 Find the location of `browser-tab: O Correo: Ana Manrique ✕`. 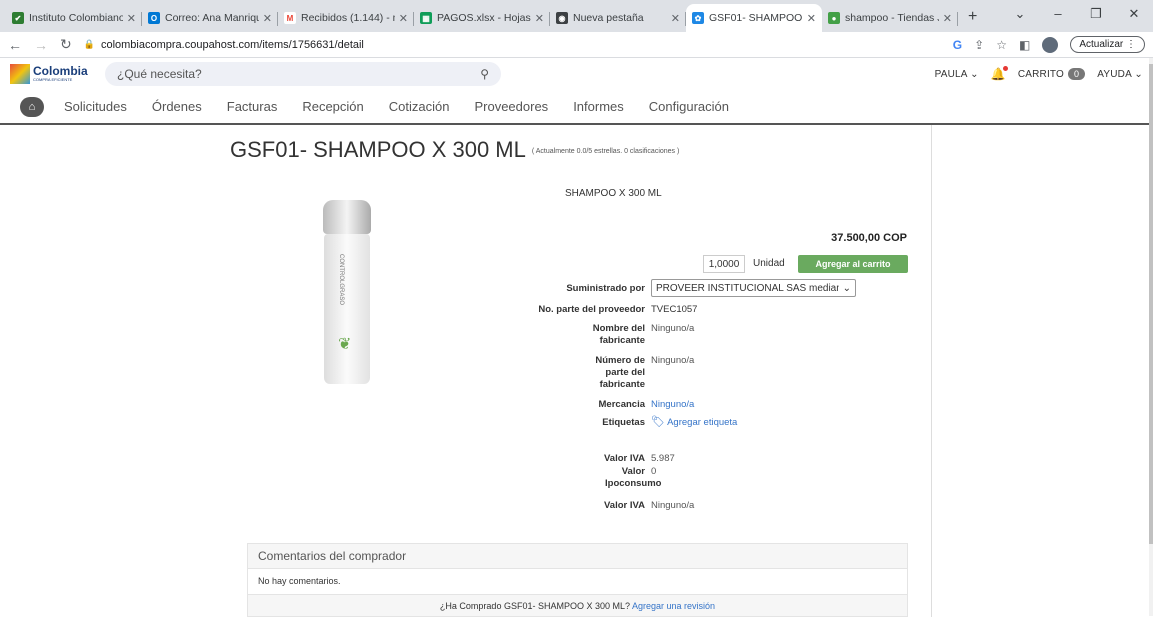

browser-tab: O Correo: Ana Manrique ✕ is located at coordinates (210, 18).